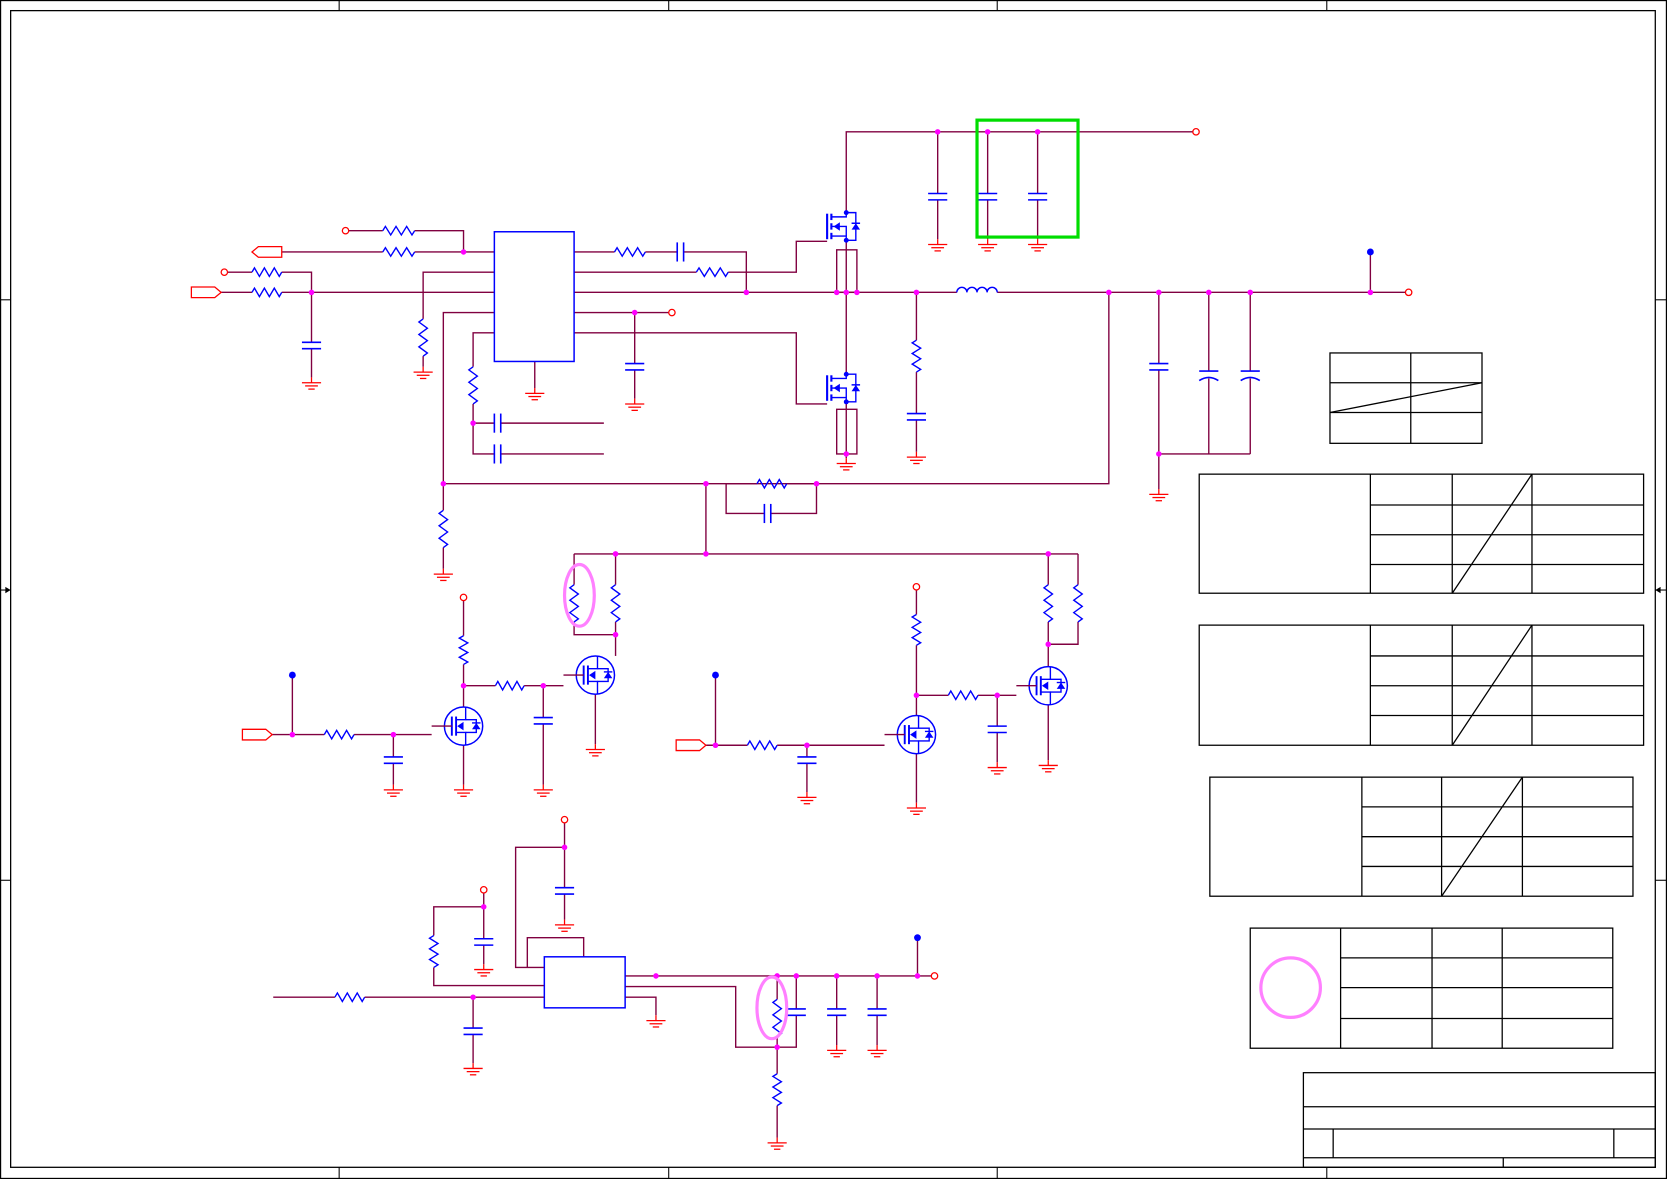 This screenshot has height=1179, width=1667. I want to click on inductor-icon, so click(977, 289).